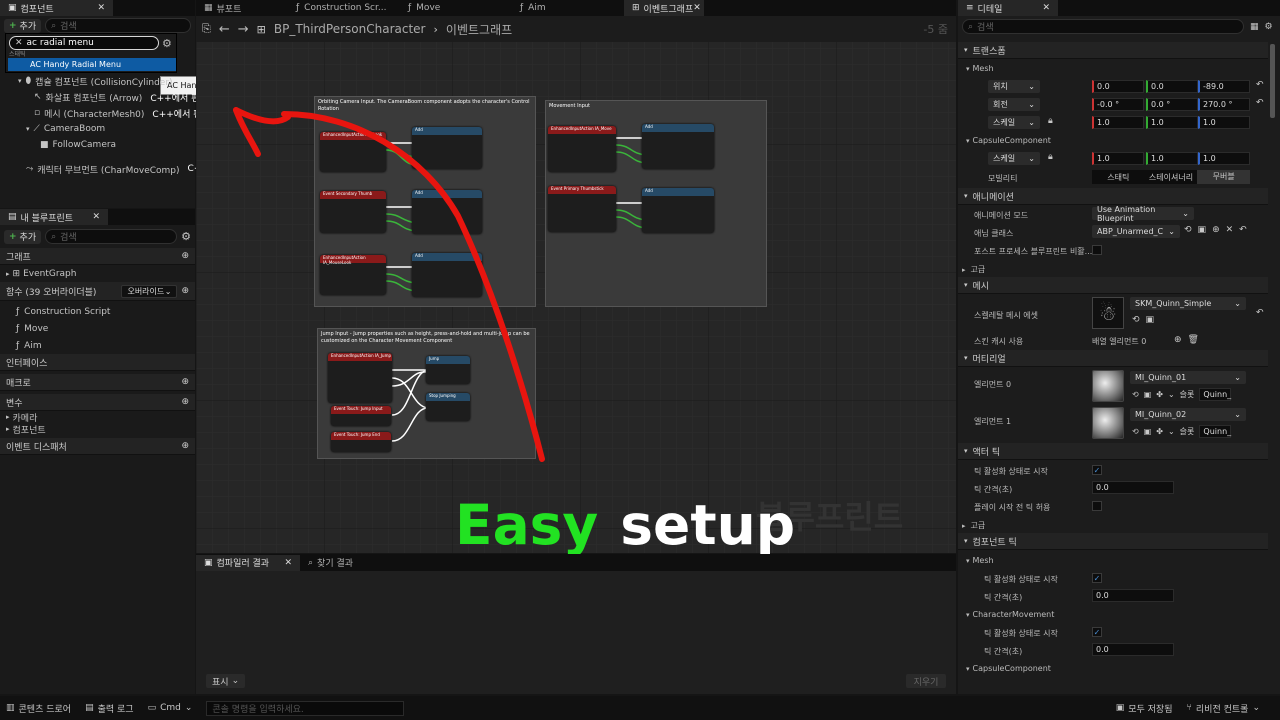  Describe the element at coordinates (1050, 157) in the screenshot. I see `lock-icon: 🔒︎` at that location.